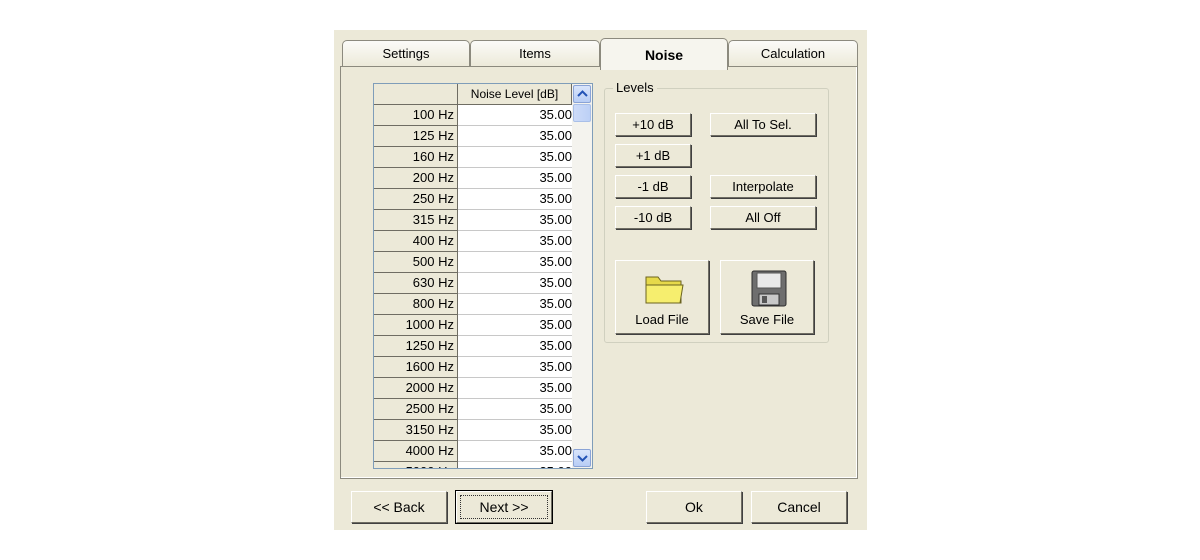  I want to click on frequency-cell: 400 Hz, so click(416, 241).